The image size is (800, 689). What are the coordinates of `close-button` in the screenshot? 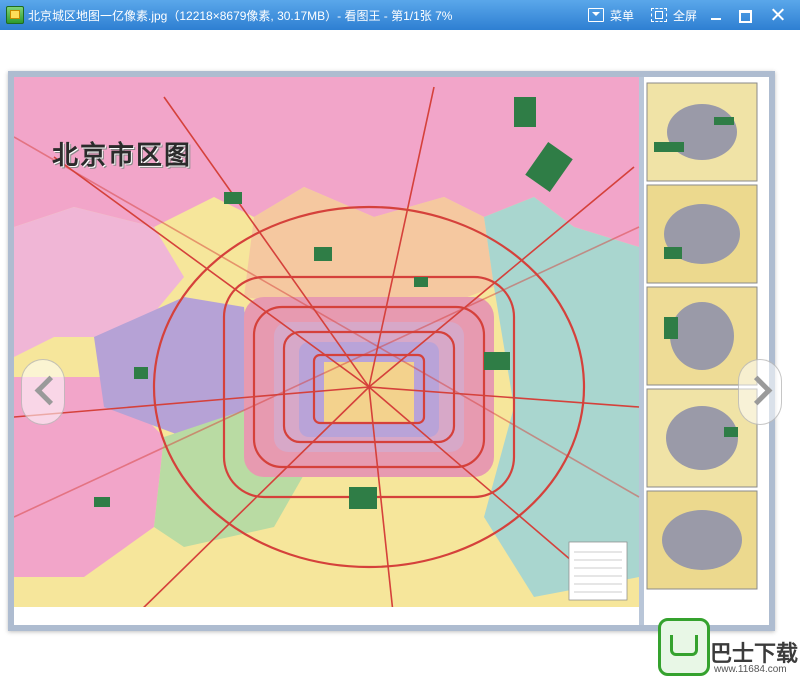 It's located at (778, 15).